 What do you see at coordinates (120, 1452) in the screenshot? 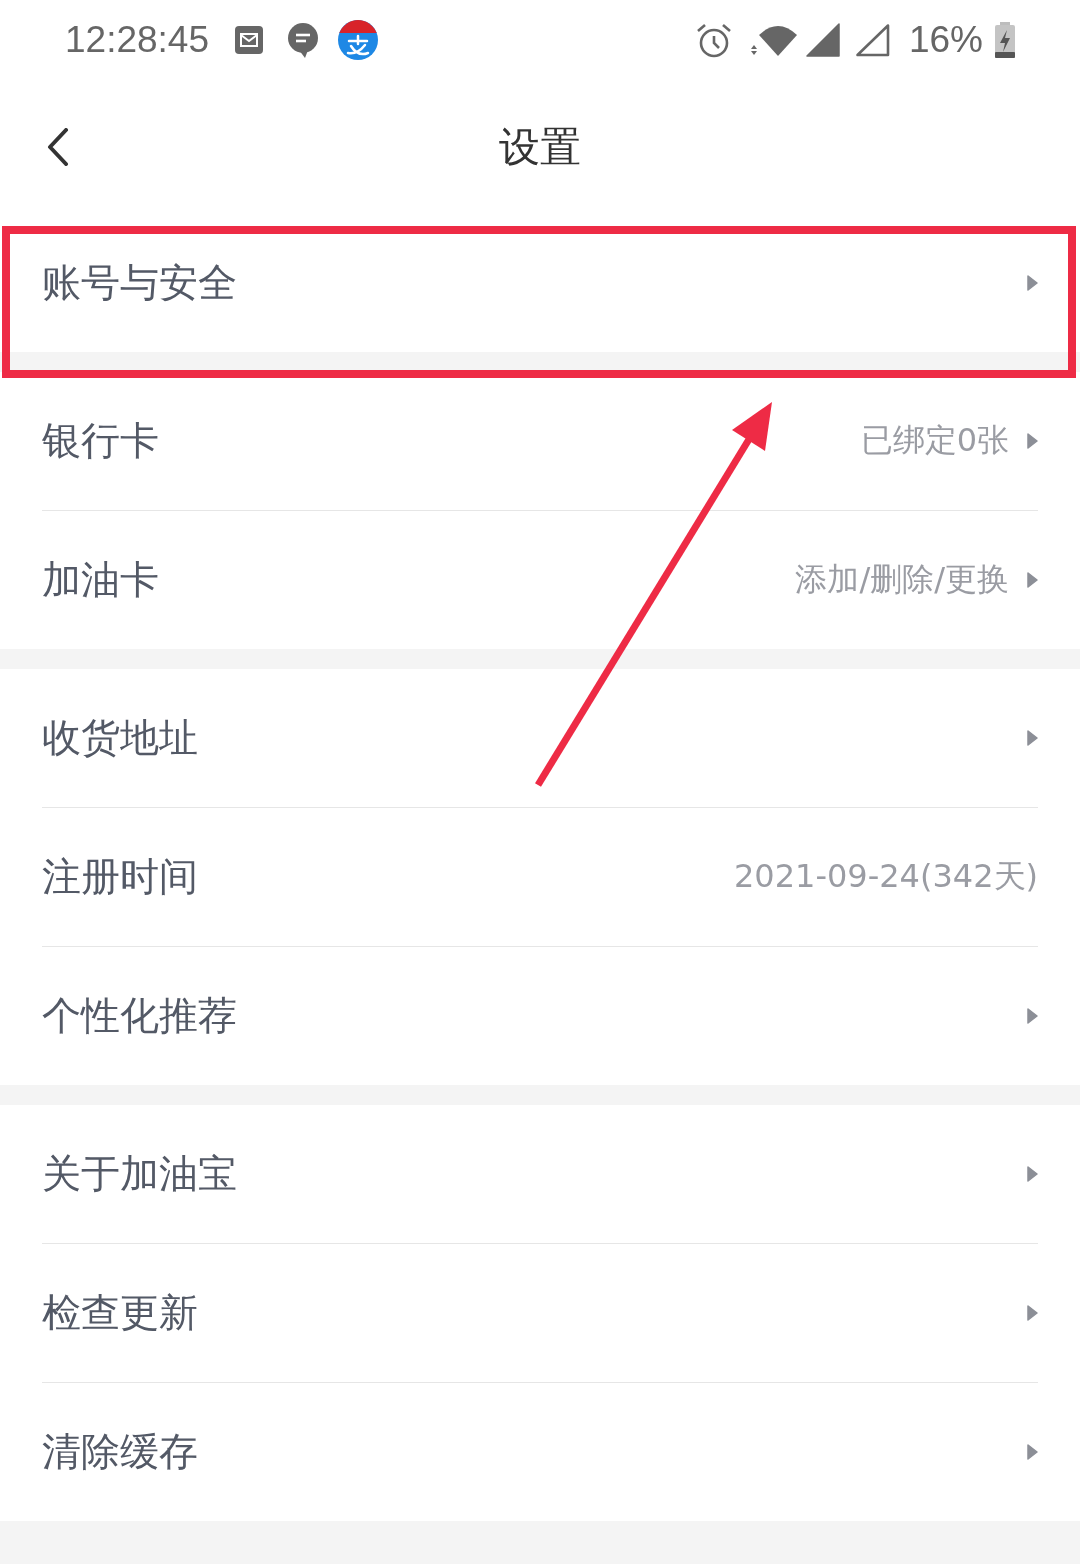
I see `row-label: 清除缓存` at bounding box center [120, 1452].